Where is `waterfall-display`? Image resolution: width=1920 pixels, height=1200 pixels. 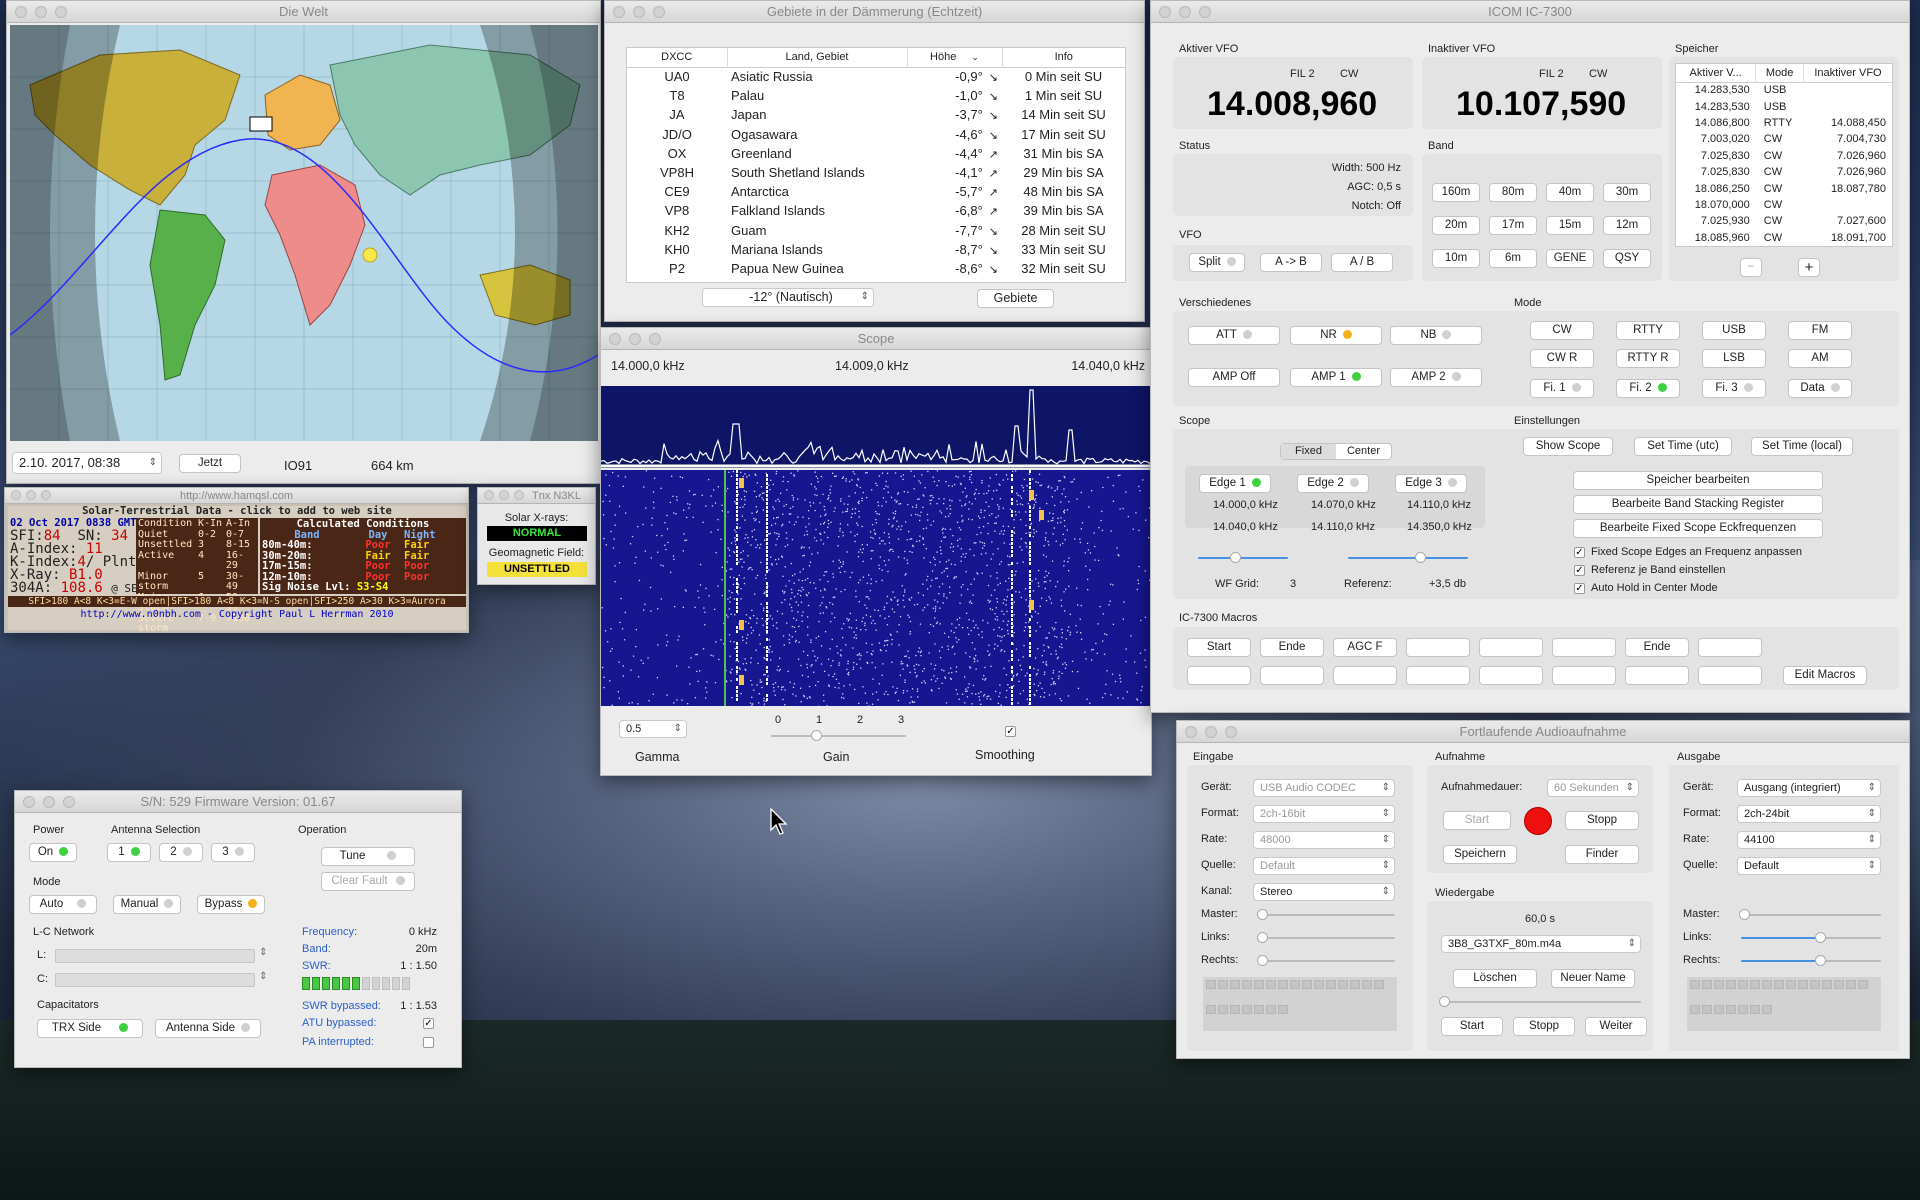 waterfall-display is located at coordinates (876, 588).